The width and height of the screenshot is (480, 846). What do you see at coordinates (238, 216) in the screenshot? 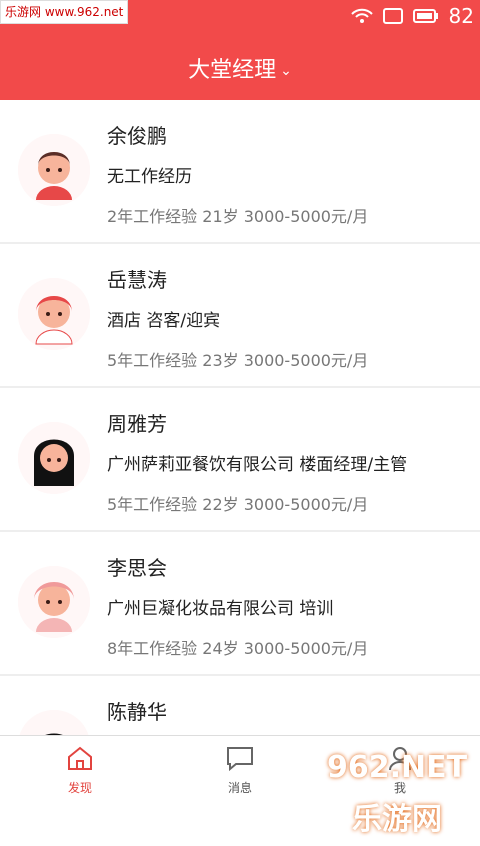
I see `candidate-meta: 2年工作经验 21岁 3000-5000元/月` at bounding box center [238, 216].